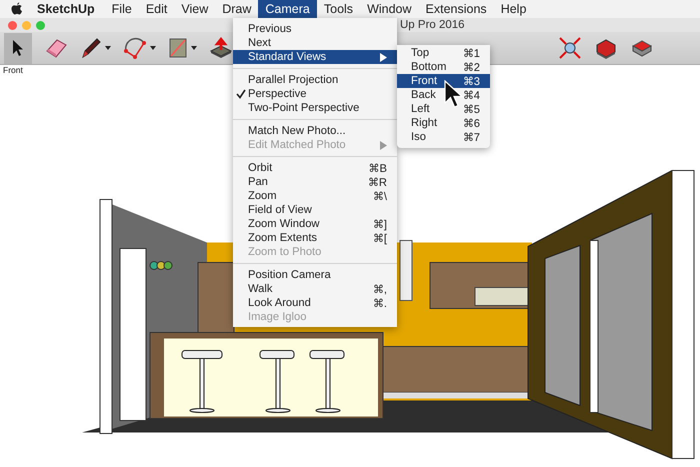 The image size is (700, 467). What do you see at coordinates (135, 48) in the screenshot?
I see `arc-icon` at bounding box center [135, 48].